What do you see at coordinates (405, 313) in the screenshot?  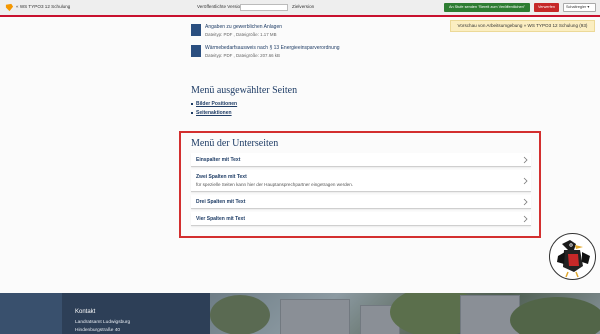 I see `building-photo` at bounding box center [405, 313].